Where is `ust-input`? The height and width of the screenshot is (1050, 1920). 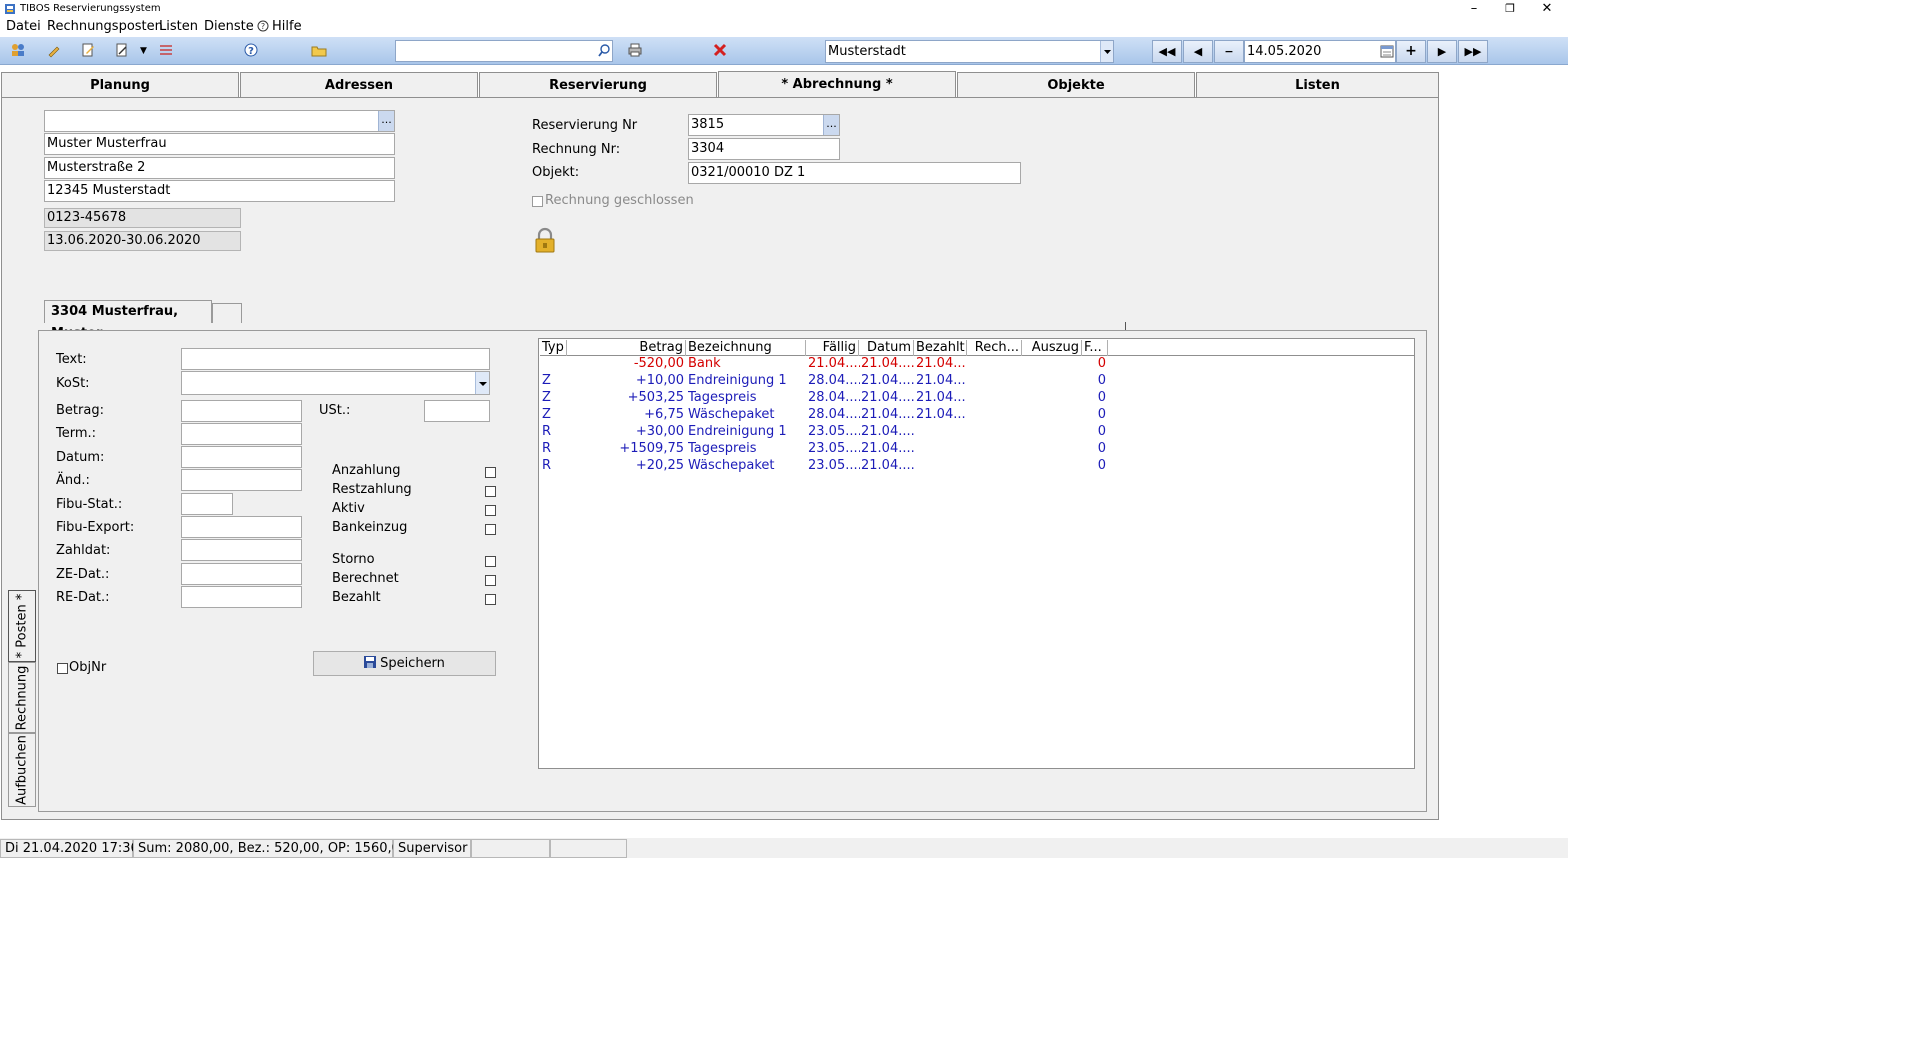
ust-input is located at coordinates (457, 411).